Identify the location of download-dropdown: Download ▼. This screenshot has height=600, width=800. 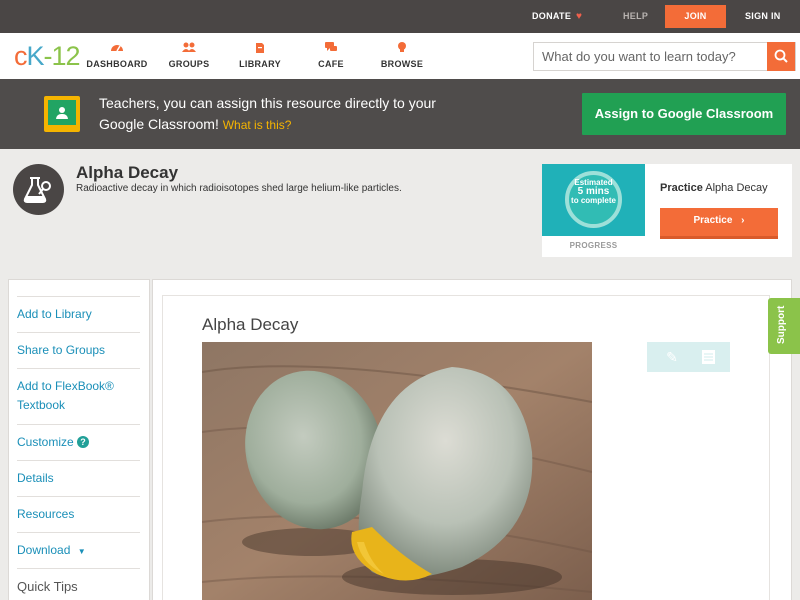
(78, 550).